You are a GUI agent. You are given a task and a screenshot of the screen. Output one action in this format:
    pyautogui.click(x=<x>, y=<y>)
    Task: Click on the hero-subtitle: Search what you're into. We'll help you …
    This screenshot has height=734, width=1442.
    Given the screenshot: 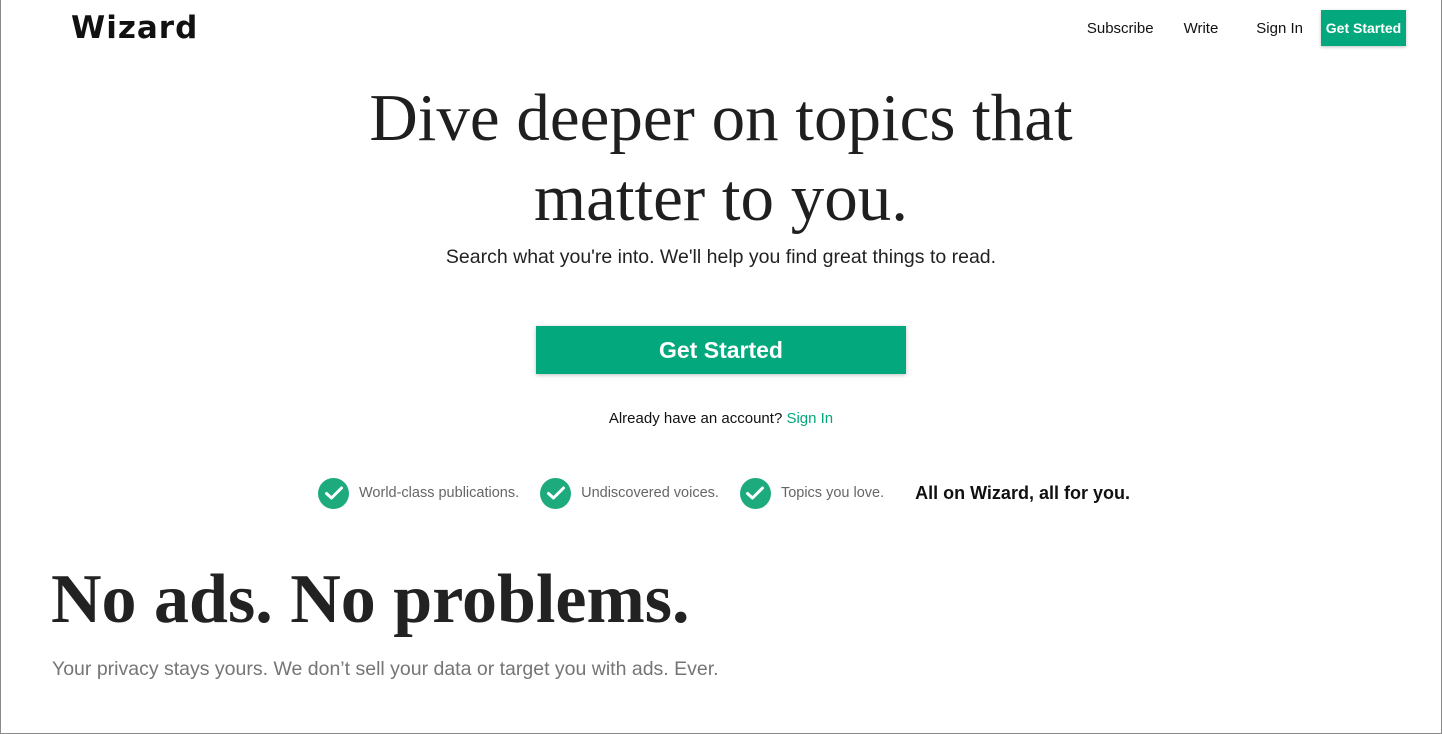 What is the action you would take?
    pyautogui.click(x=721, y=257)
    